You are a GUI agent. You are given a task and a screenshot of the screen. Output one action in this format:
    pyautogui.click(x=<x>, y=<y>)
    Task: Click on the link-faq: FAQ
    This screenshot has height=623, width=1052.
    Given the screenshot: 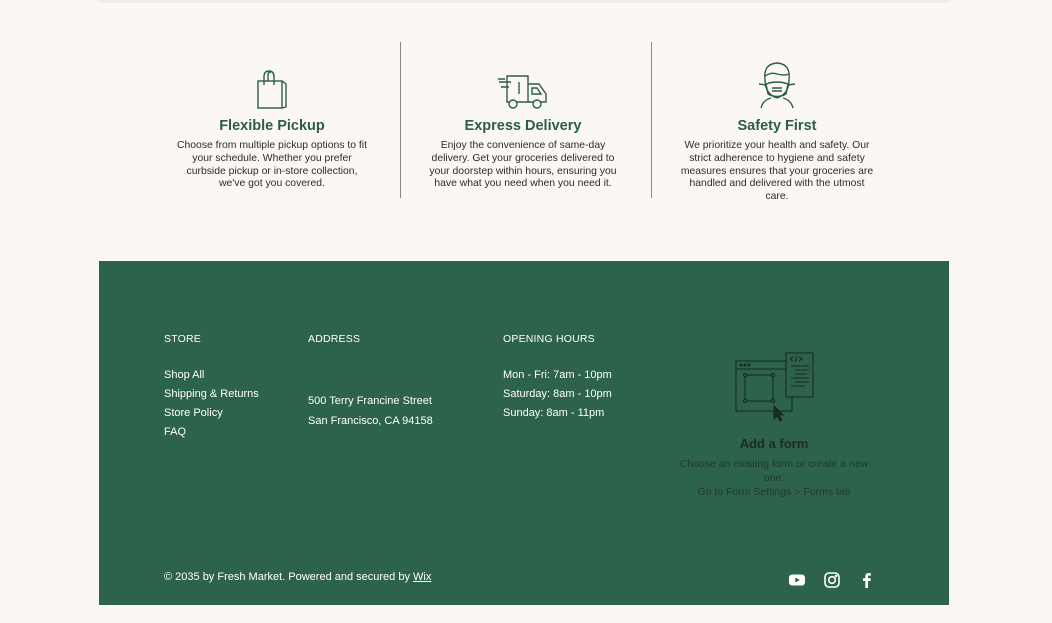 What is the action you would take?
    pyautogui.click(x=175, y=432)
    